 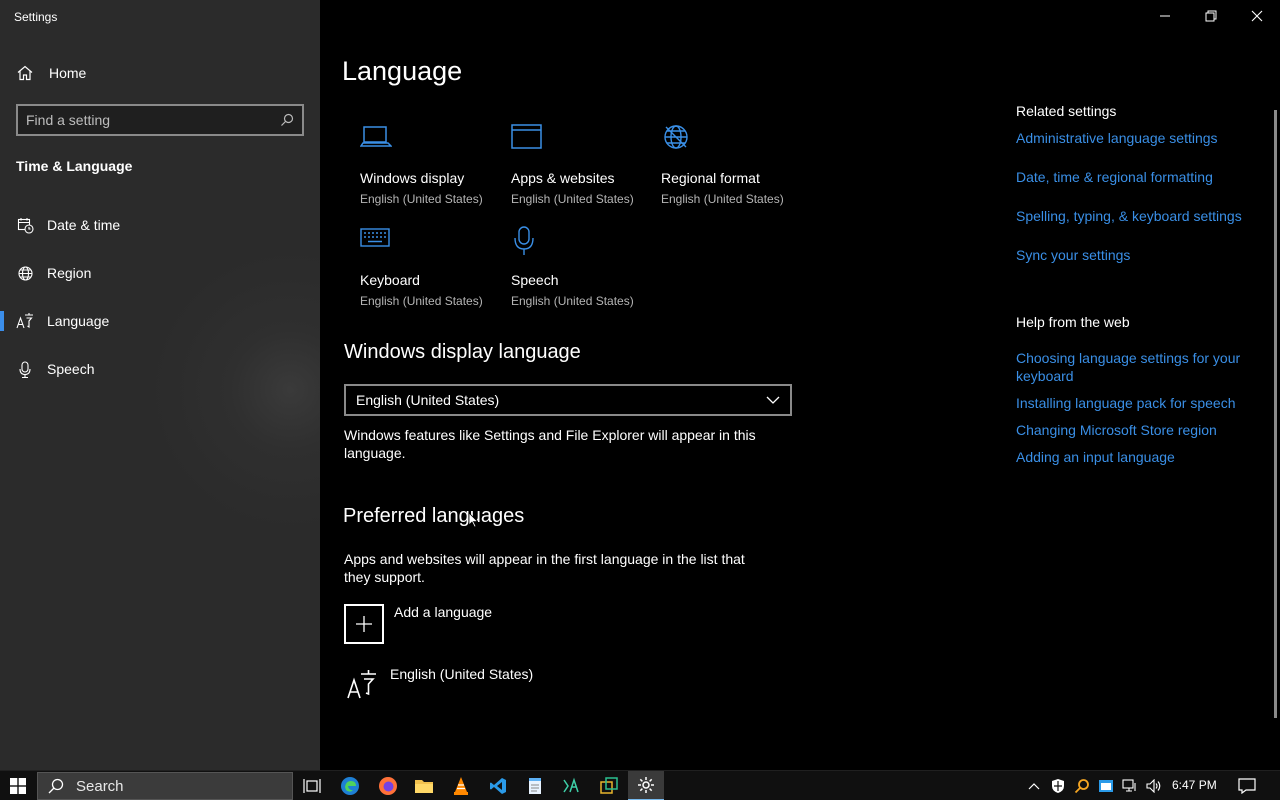 I want to click on app-tray-button, so click(x=1106, y=785).